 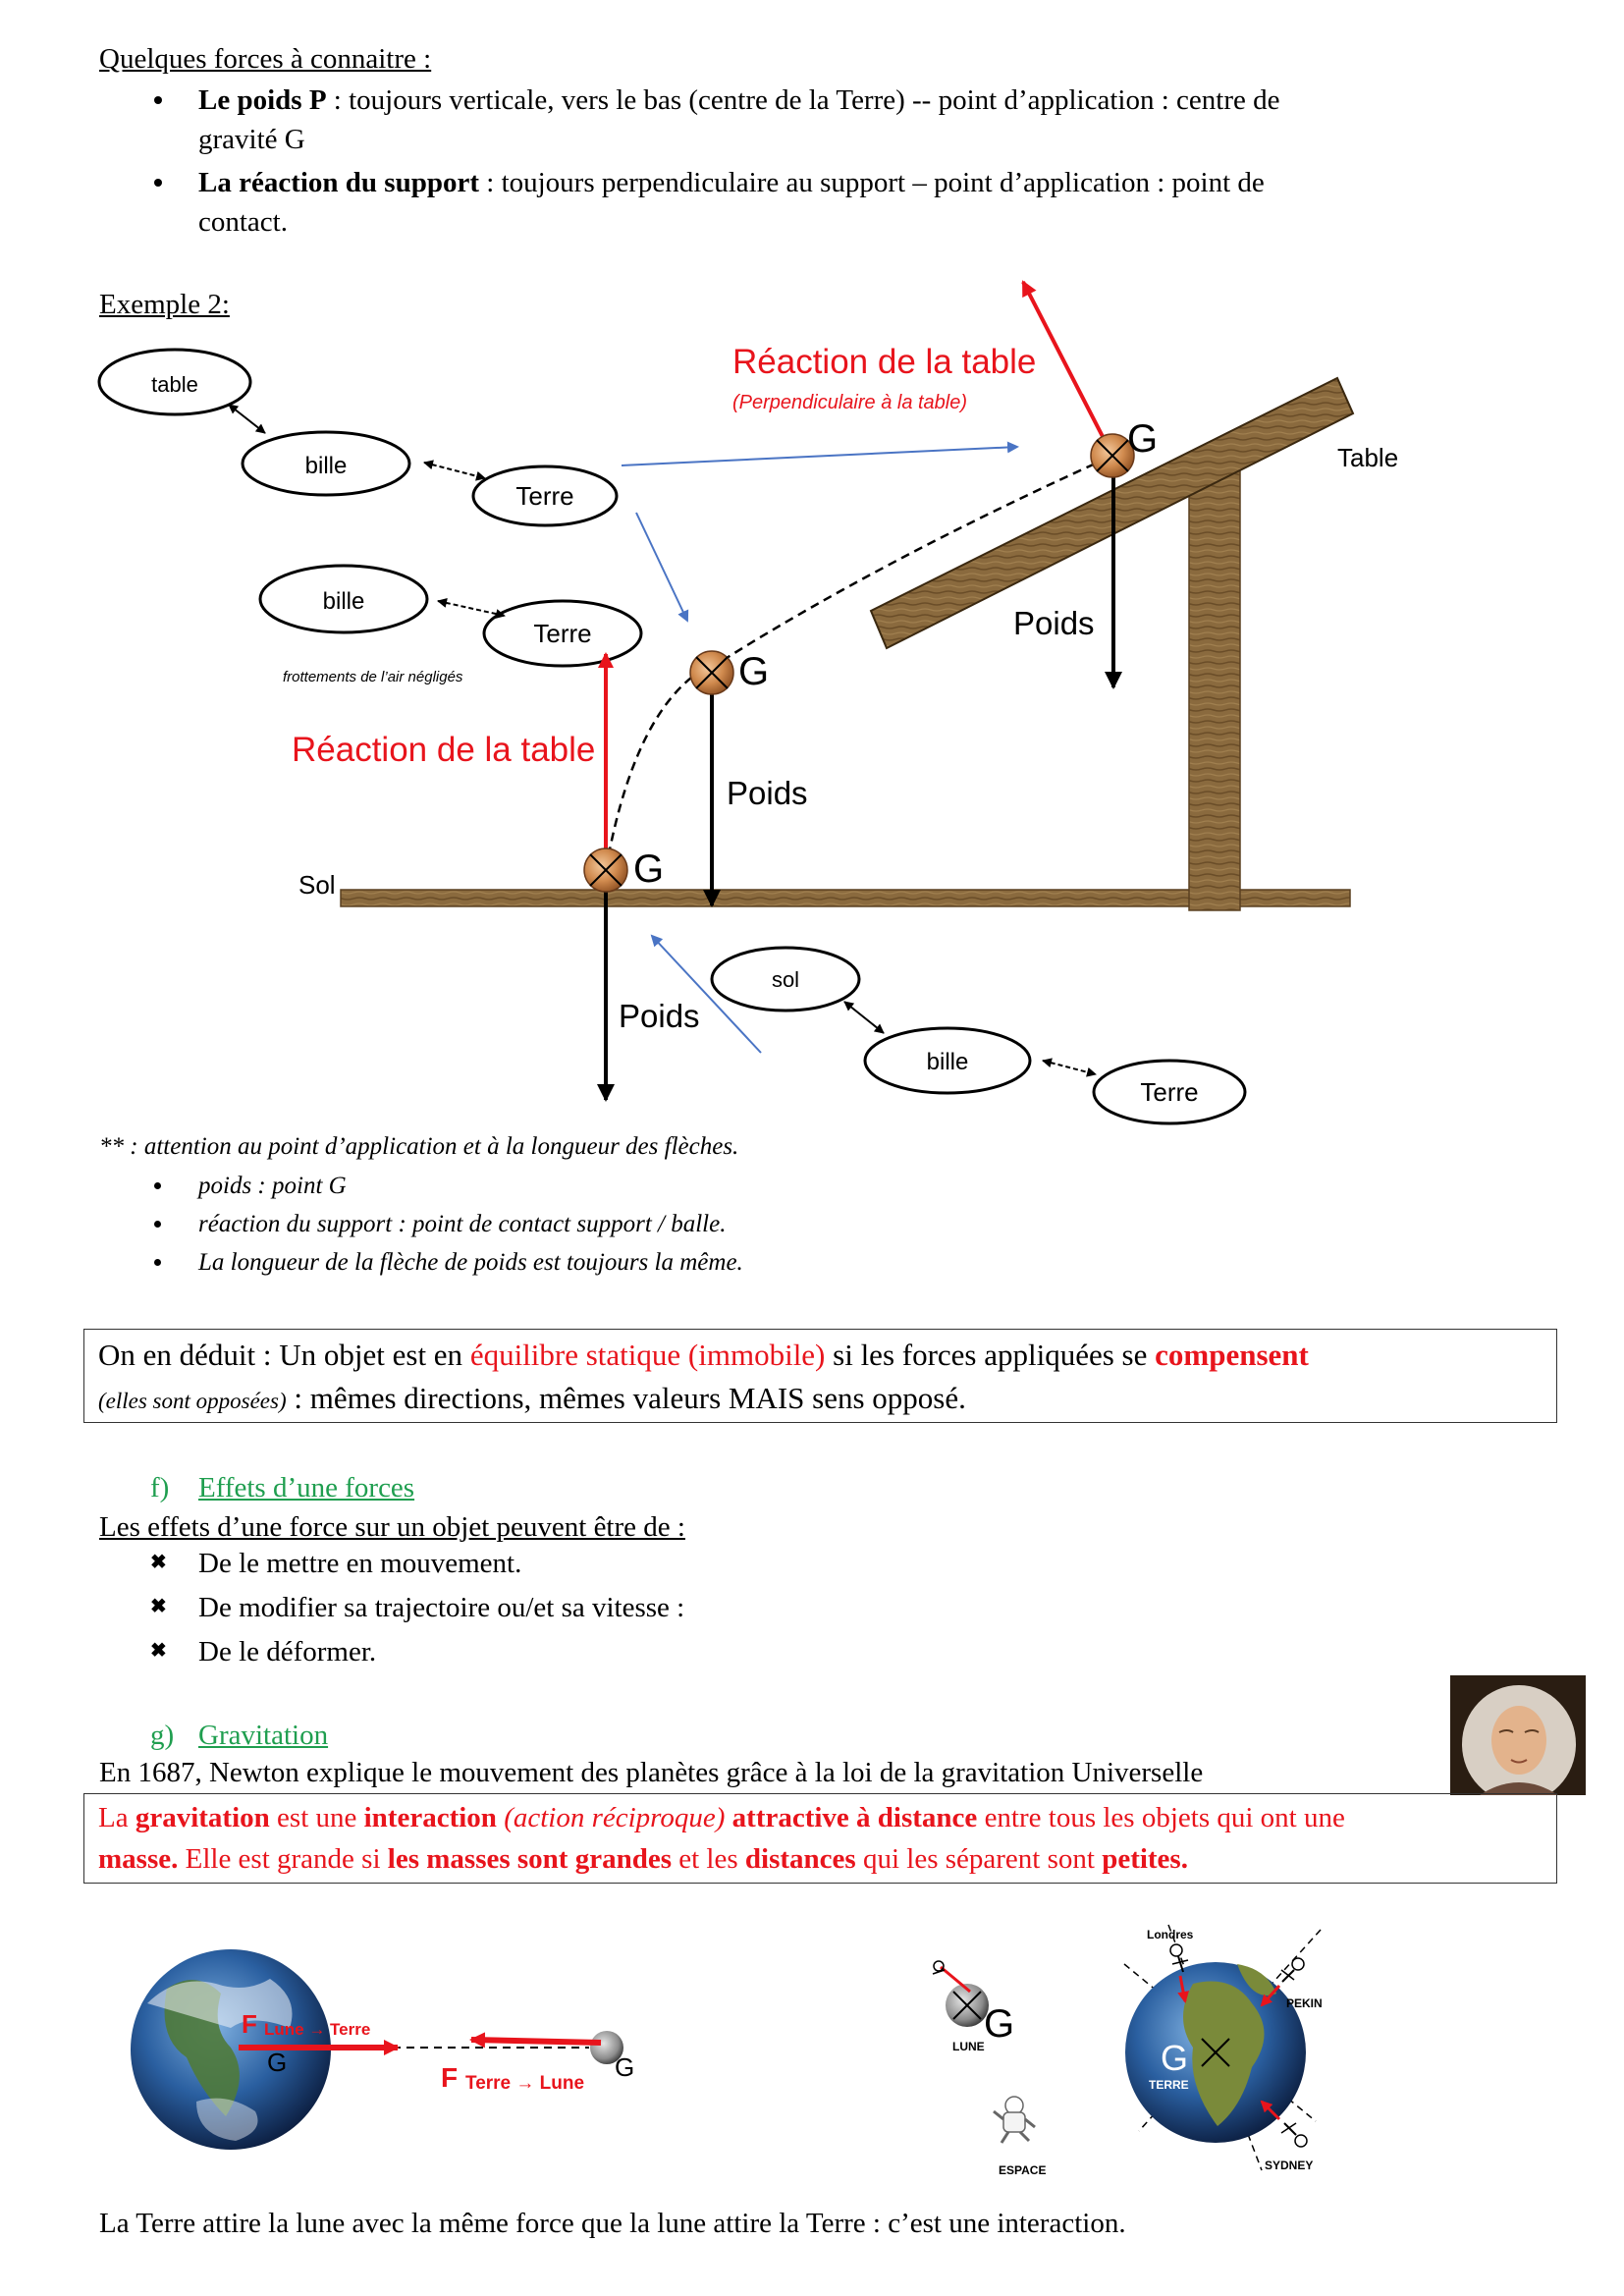 I want to click on force-label: Terre → Lune, so click(x=524, y=2083).